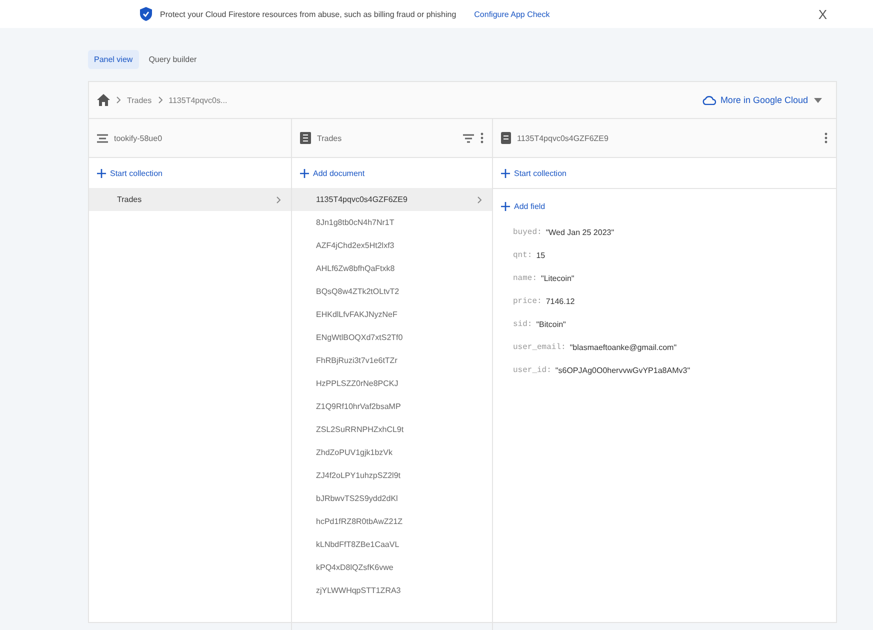 The width and height of the screenshot is (873, 630). What do you see at coordinates (527, 232) in the screenshot?
I see `field-key: buyed:` at bounding box center [527, 232].